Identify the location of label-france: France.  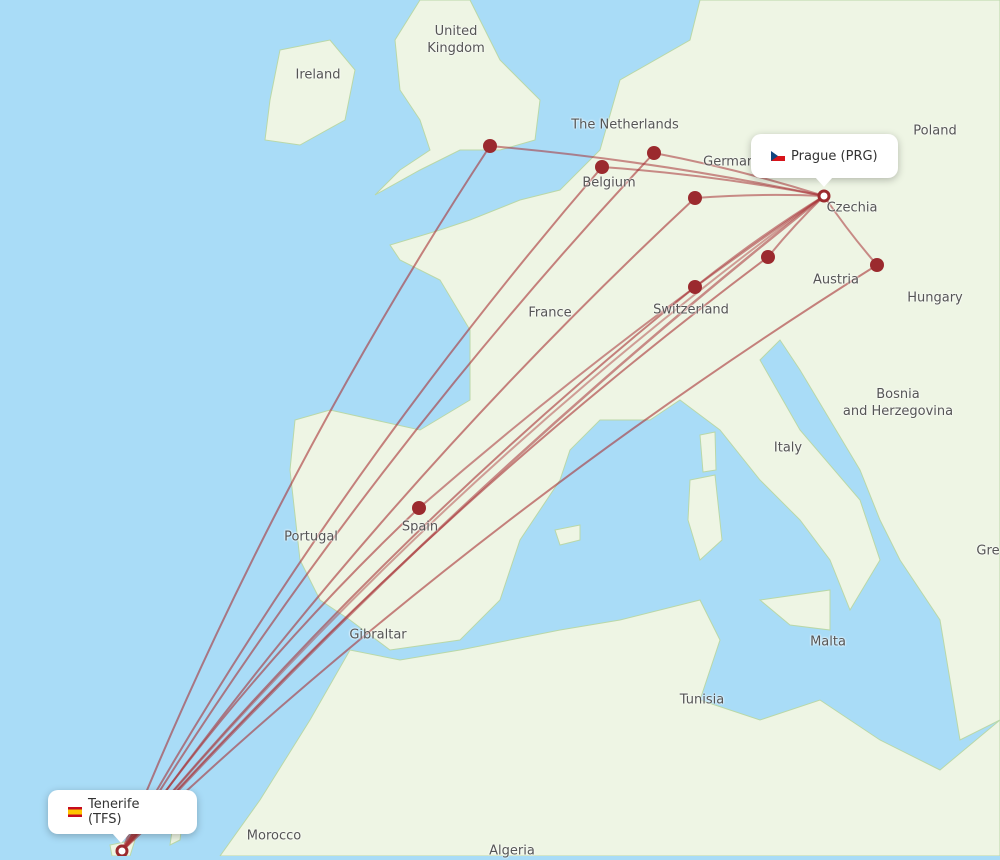
(550, 313).